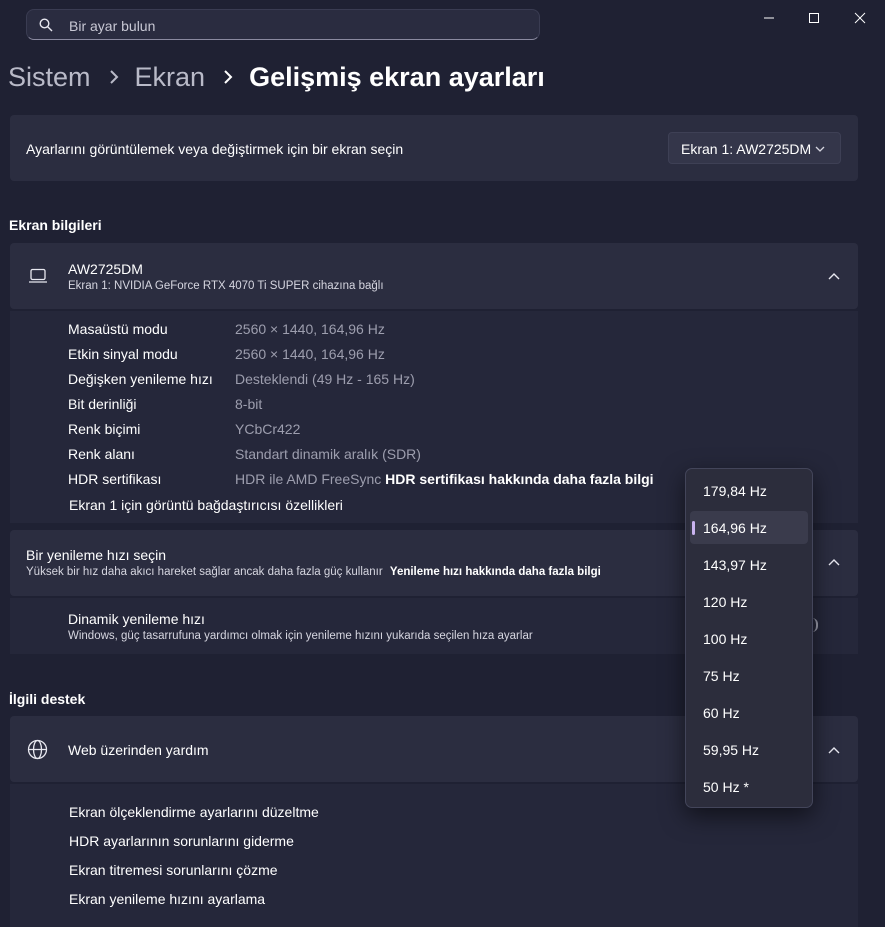 The width and height of the screenshot is (885, 927). I want to click on refresh-option-label: 179,84 Hz, so click(735, 491).